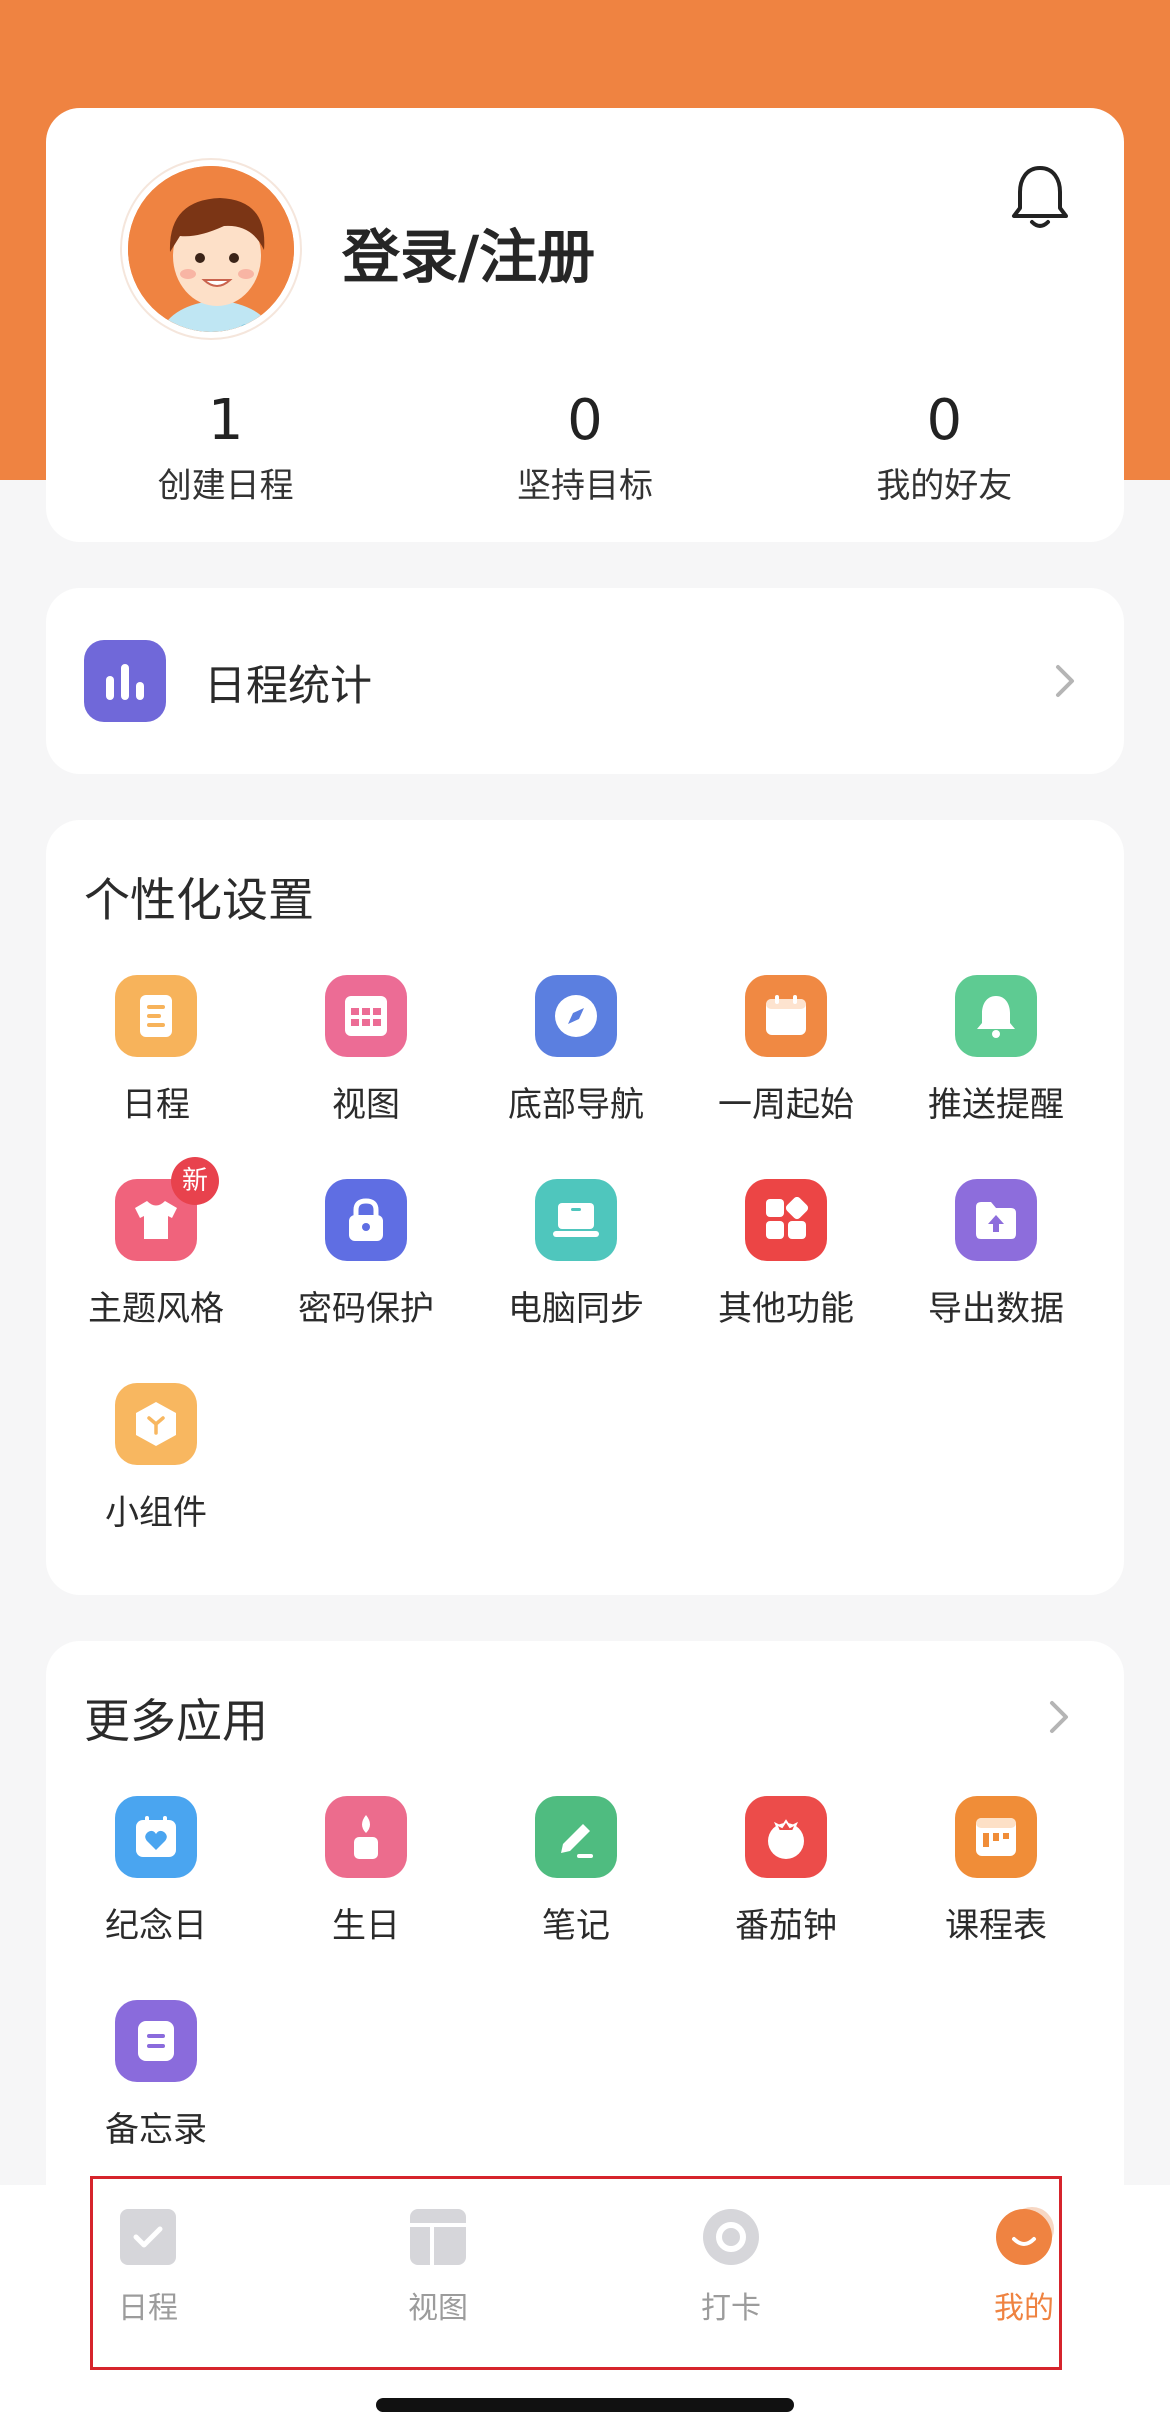 The height and width of the screenshot is (2433, 1170). Describe the element at coordinates (585, 681) in the screenshot. I see `schedule-stats-row: 日程统计` at that location.